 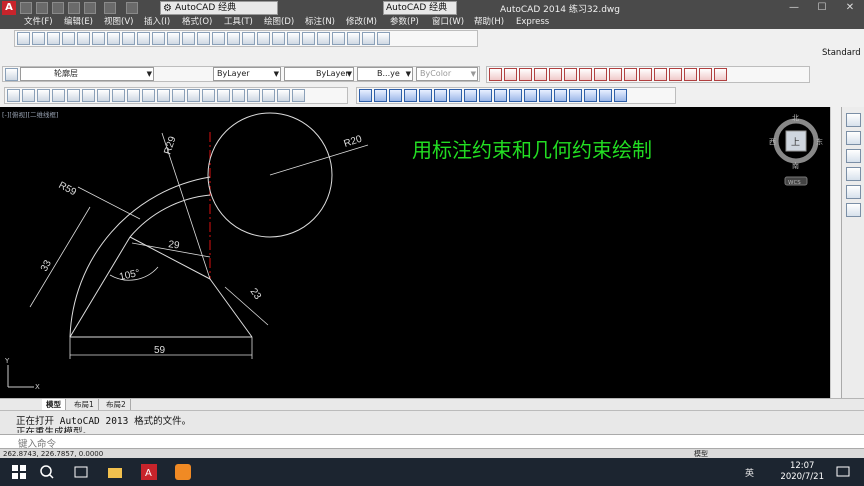 What do you see at coordinates (133, 95) in the screenshot?
I see `spline-icon` at bounding box center [133, 95].